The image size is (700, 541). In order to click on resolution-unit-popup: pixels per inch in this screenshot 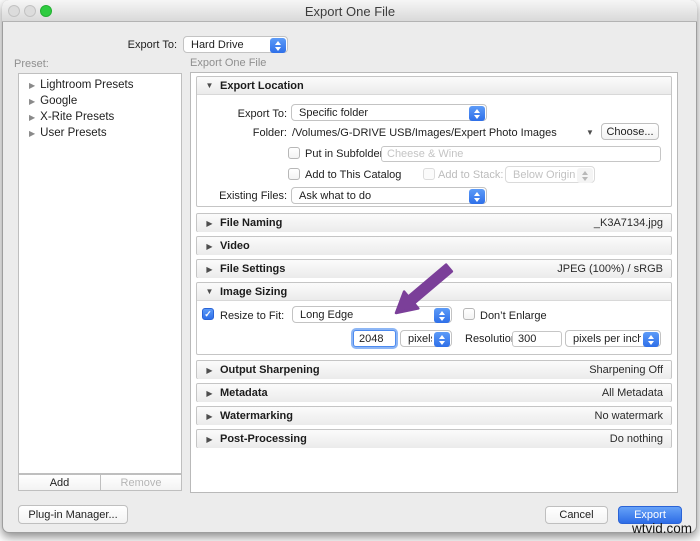, I will do `click(613, 338)`.